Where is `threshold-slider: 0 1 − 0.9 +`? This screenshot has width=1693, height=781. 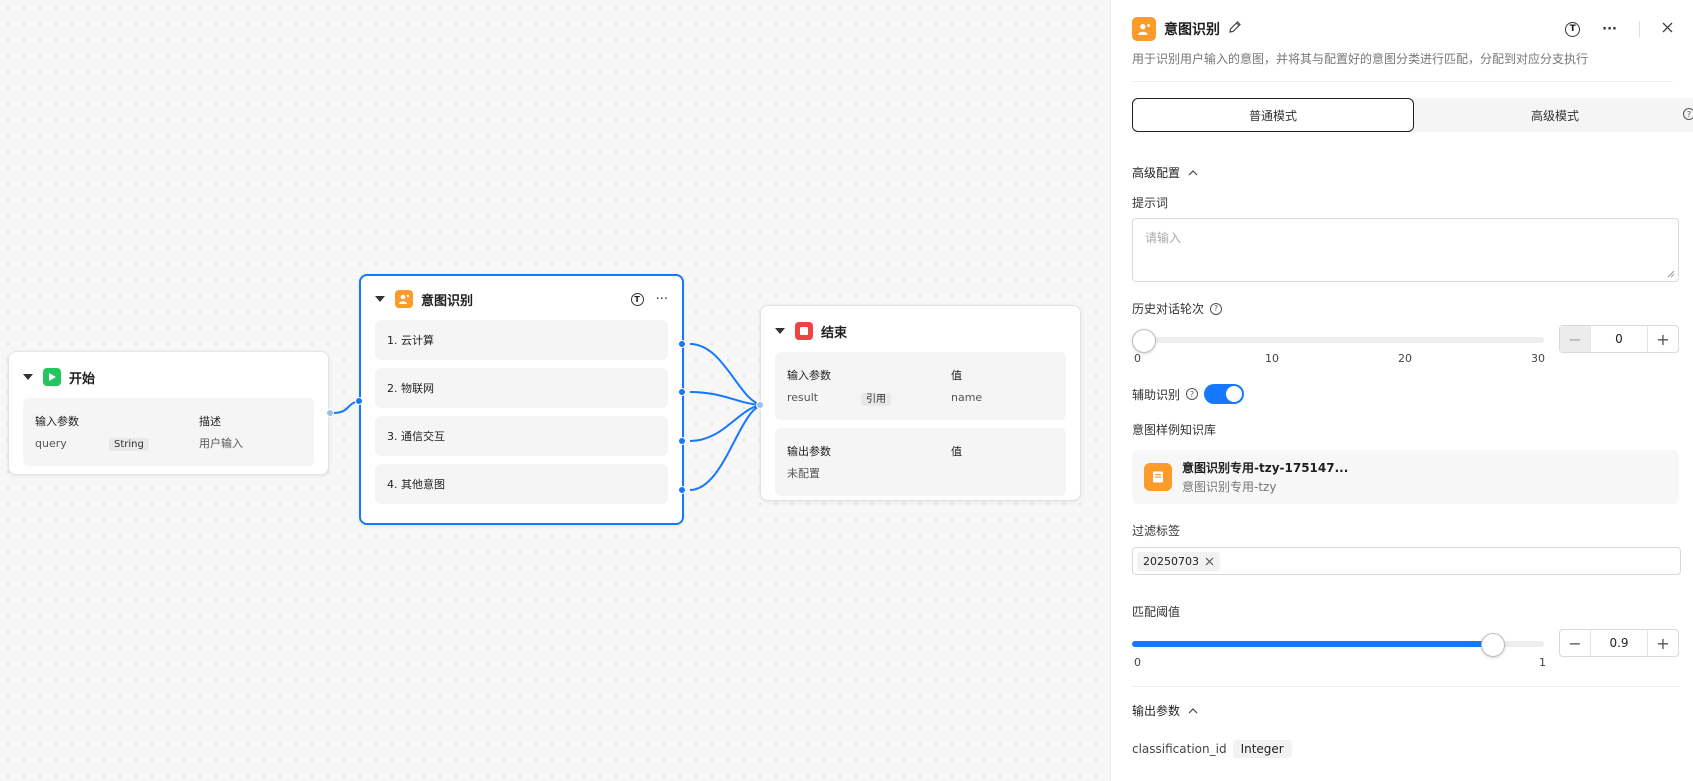 threshold-slider: 0 1 − 0.9 + is located at coordinates (1405, 651).